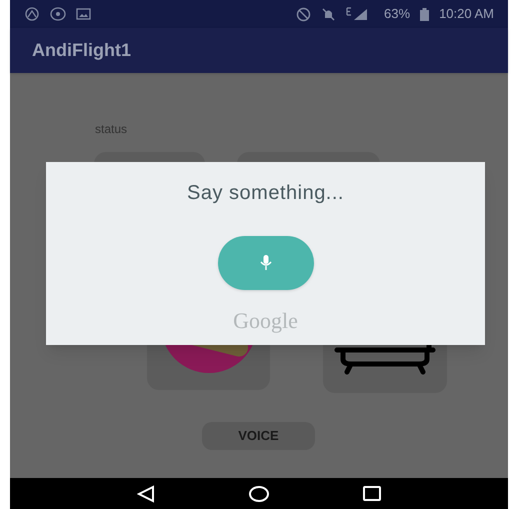  I want to click on google-logo: Google, so click(265, 321).